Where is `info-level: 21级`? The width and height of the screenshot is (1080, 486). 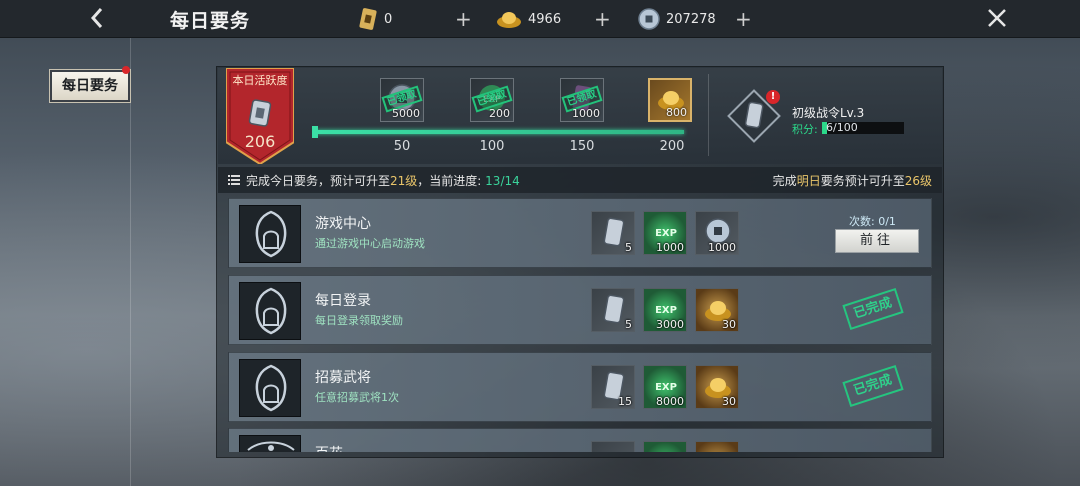 info-level: 21级 is located at coordinates (404, 181).